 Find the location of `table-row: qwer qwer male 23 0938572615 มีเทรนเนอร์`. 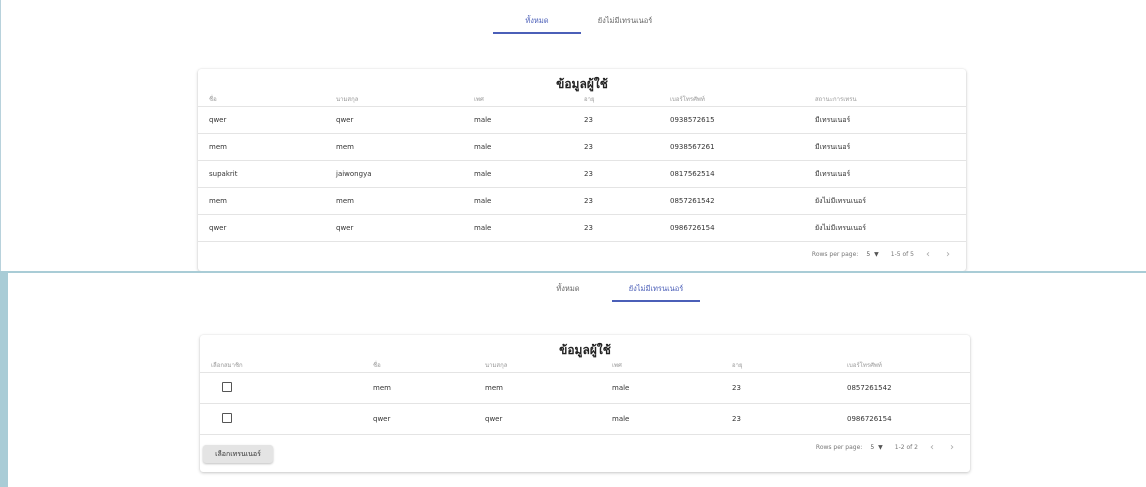

table-row: qwer qwer male 23 0938572615 มีเทรนเนอร์ is located at coordinates (582, 120).